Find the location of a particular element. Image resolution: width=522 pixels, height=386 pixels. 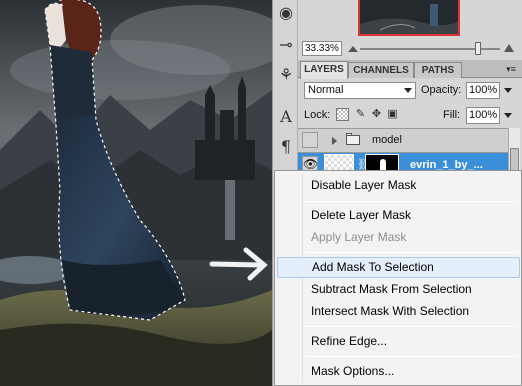

lock-brush-icon: ✎ is located at coordinates (360, 114).